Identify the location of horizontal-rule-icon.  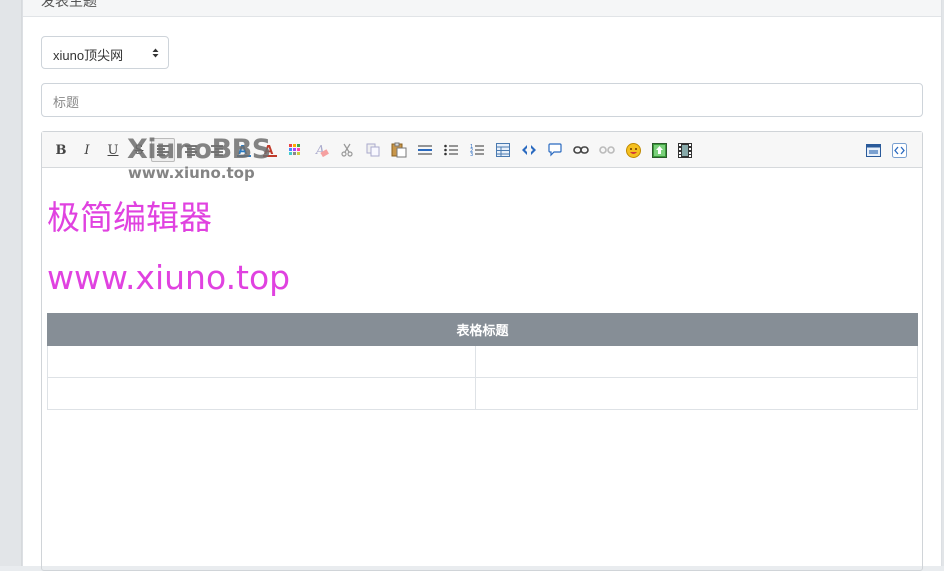
(425, 150).